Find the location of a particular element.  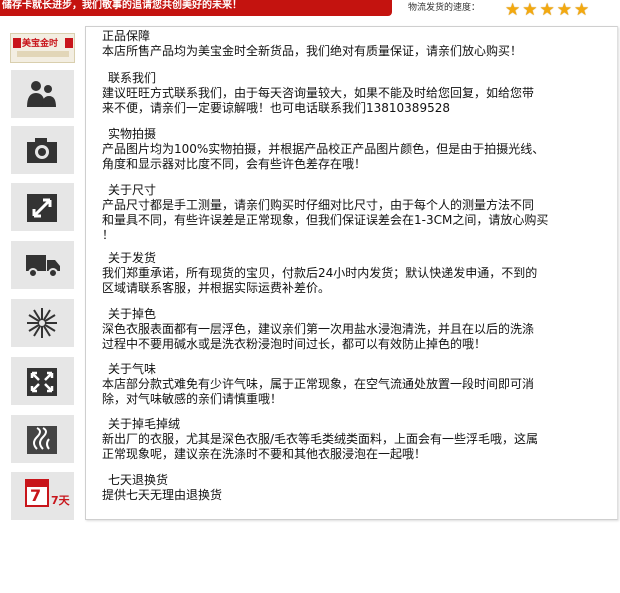

truck-icon-tile is located at coordinates (42, 265).